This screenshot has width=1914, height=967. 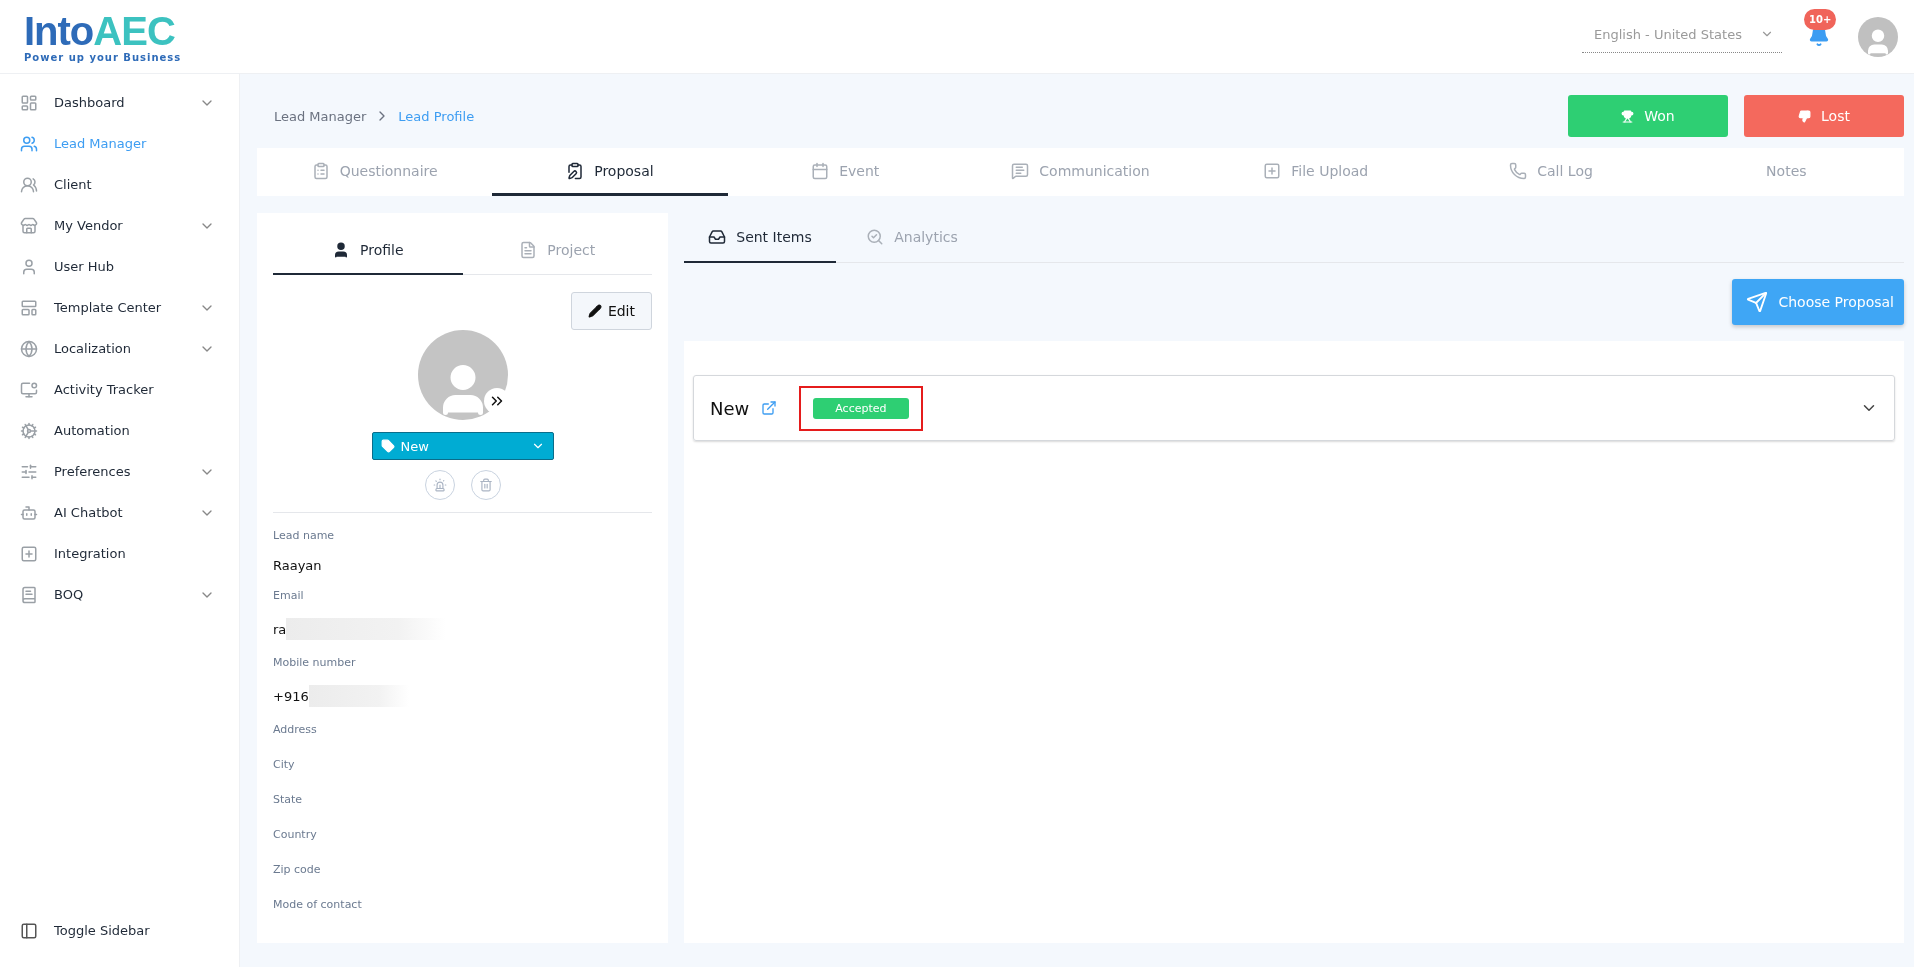 What do you see at coordinates (280, 629) in the screenshot?
I see `field-value: ra` at bounding box center [280, 629].